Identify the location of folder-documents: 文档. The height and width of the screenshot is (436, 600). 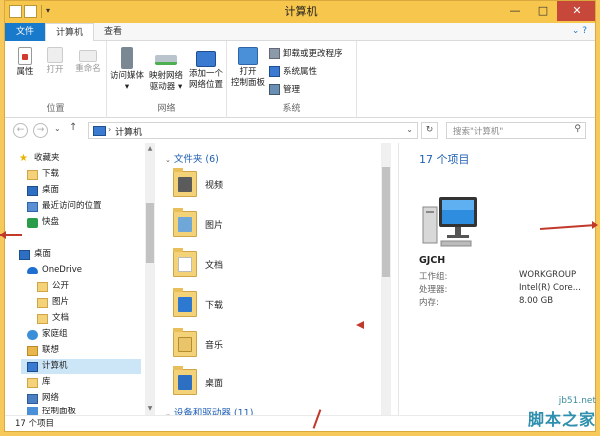
(263, 263).